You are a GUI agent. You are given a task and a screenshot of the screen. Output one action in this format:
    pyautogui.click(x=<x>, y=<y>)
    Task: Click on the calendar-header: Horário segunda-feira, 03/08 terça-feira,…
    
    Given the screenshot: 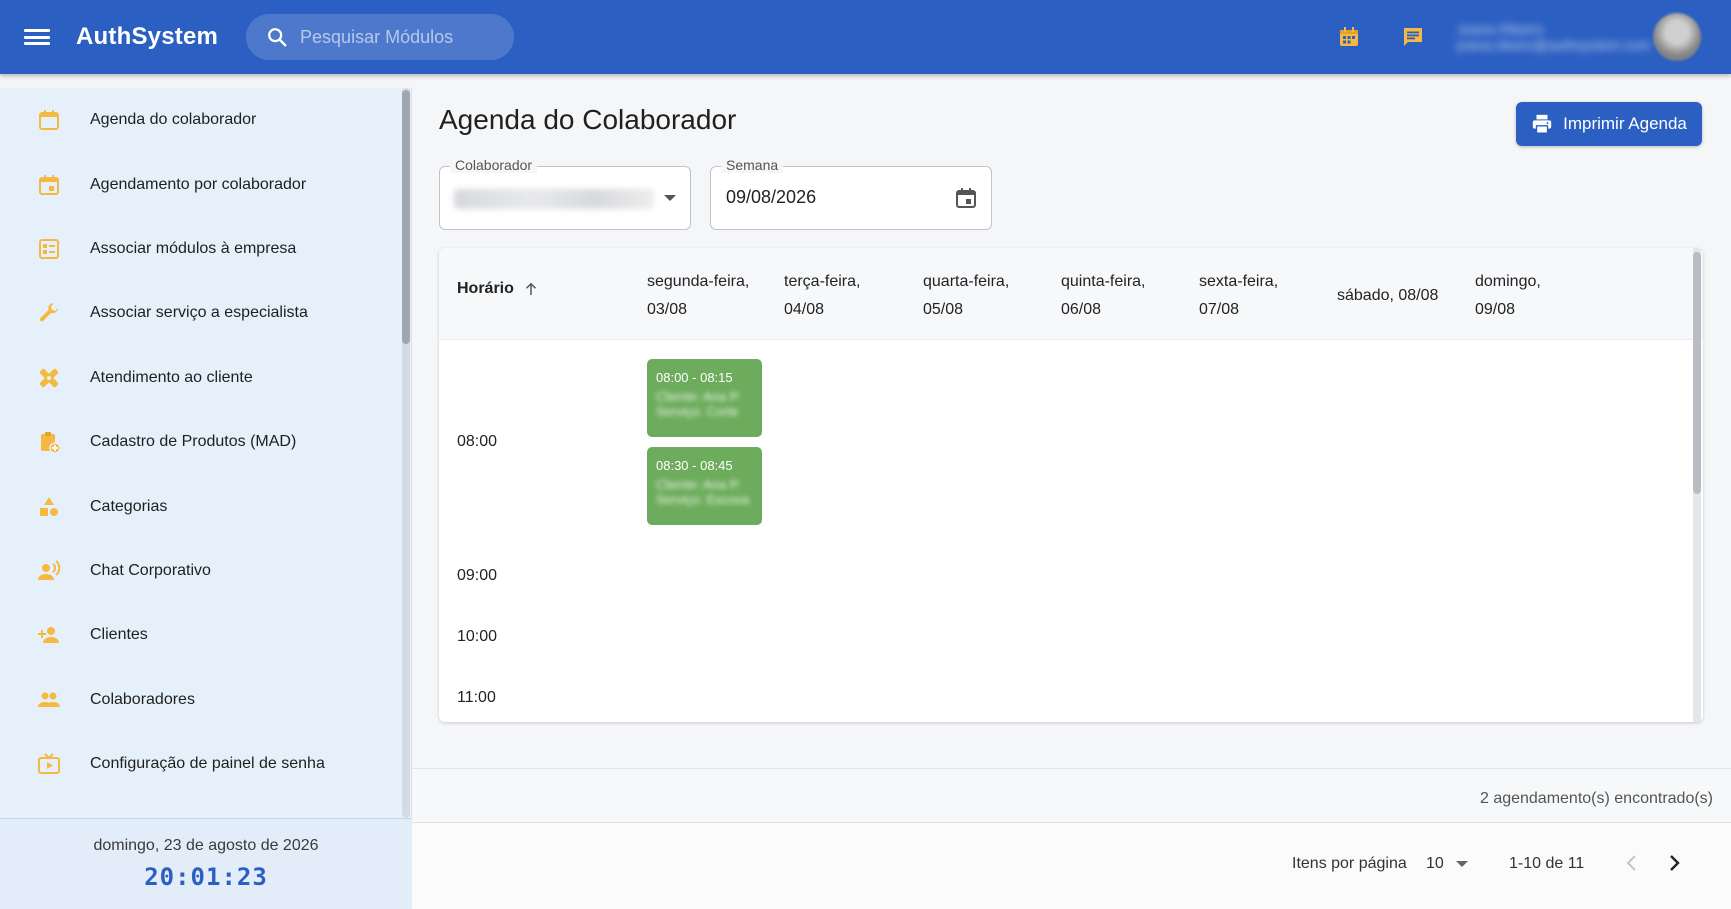 What is the action you would take?
    pyautogui.click(x=1071, y=294)
    